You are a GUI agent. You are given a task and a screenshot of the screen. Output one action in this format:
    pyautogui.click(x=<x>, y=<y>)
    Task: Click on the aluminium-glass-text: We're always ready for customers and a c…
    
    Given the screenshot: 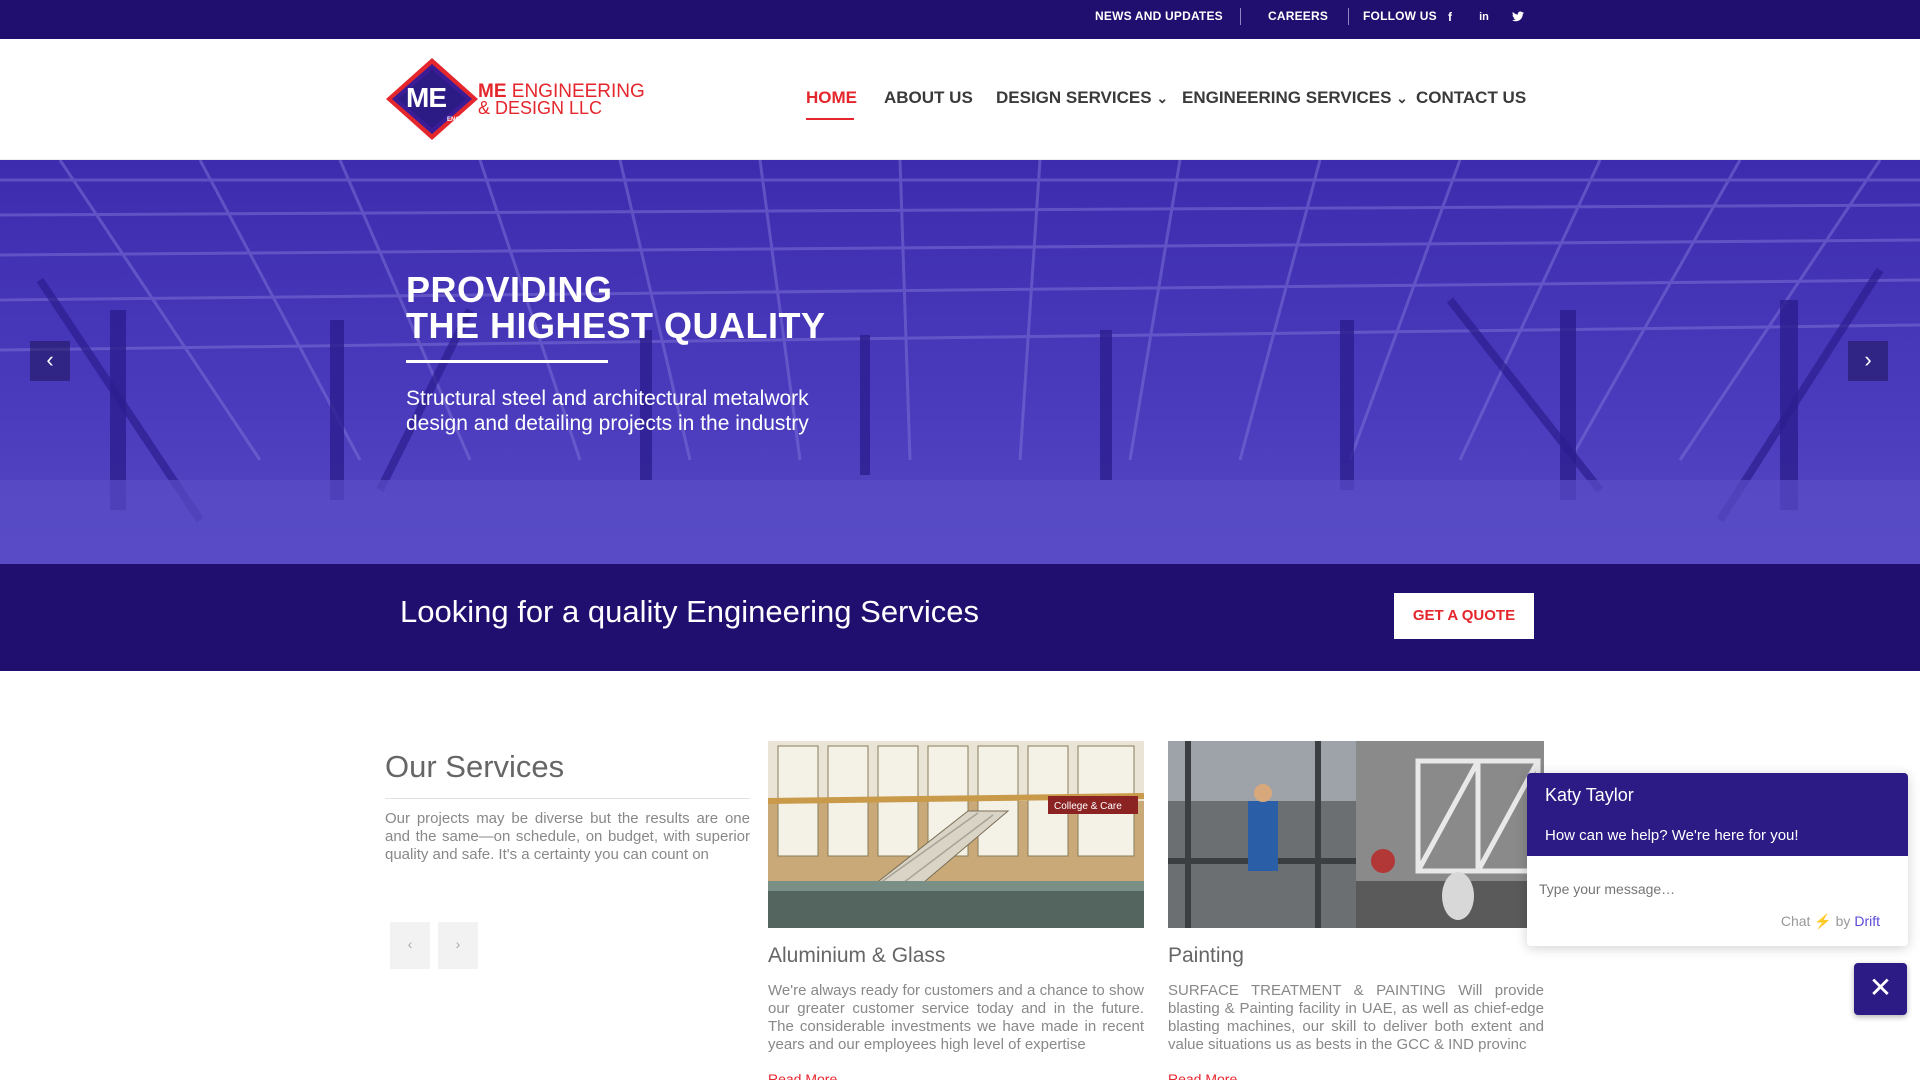 What is the action you would take?
    pyautogui.click(x=956, y=1017)
    